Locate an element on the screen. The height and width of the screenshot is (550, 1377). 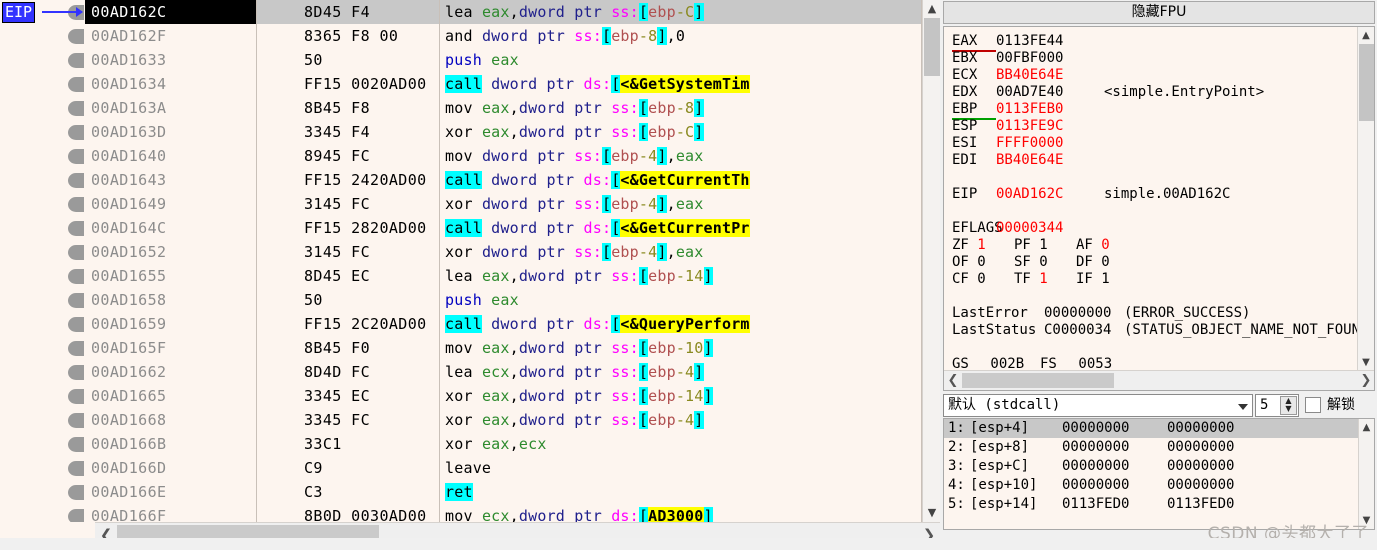
disassembly-row: 00AD166D C9 leave is located at coordinates (461, 468).